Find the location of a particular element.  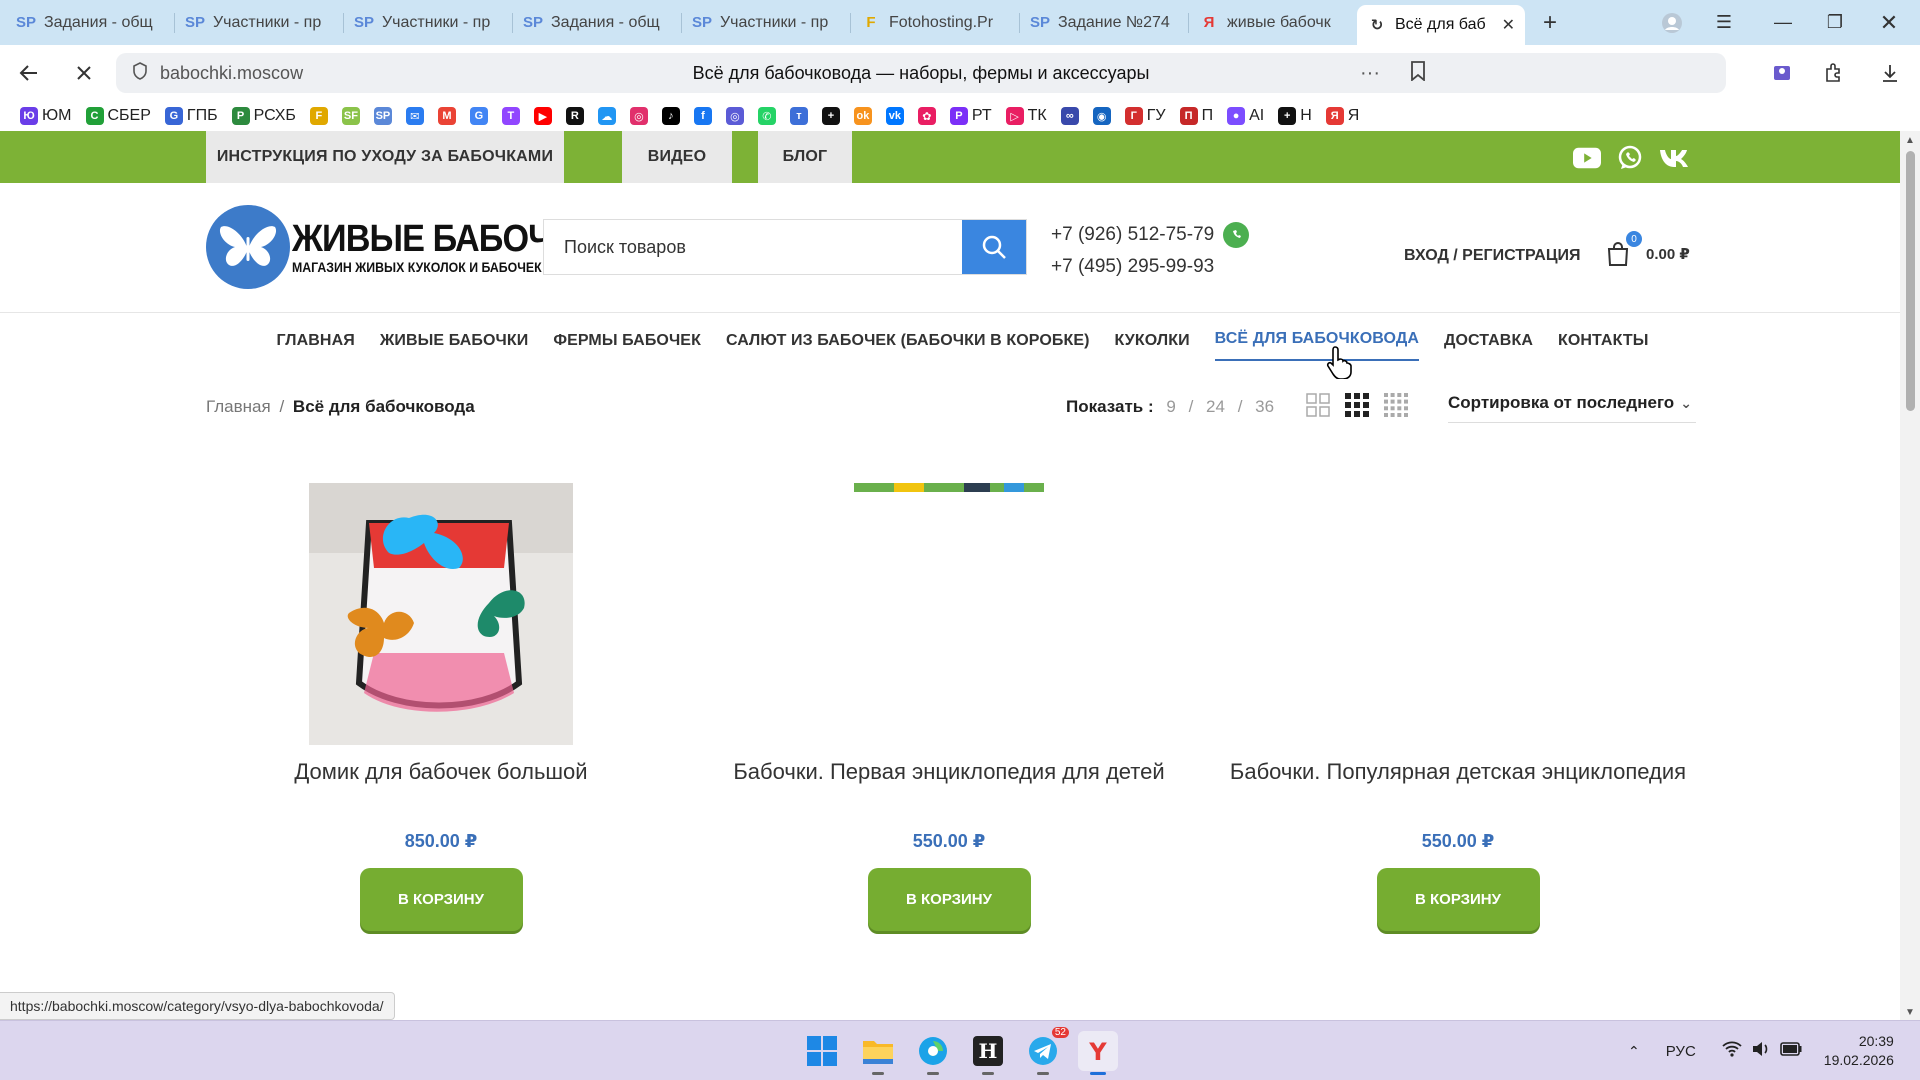

close-tab-icon: ✕ is located at coordinates (1508, 25).